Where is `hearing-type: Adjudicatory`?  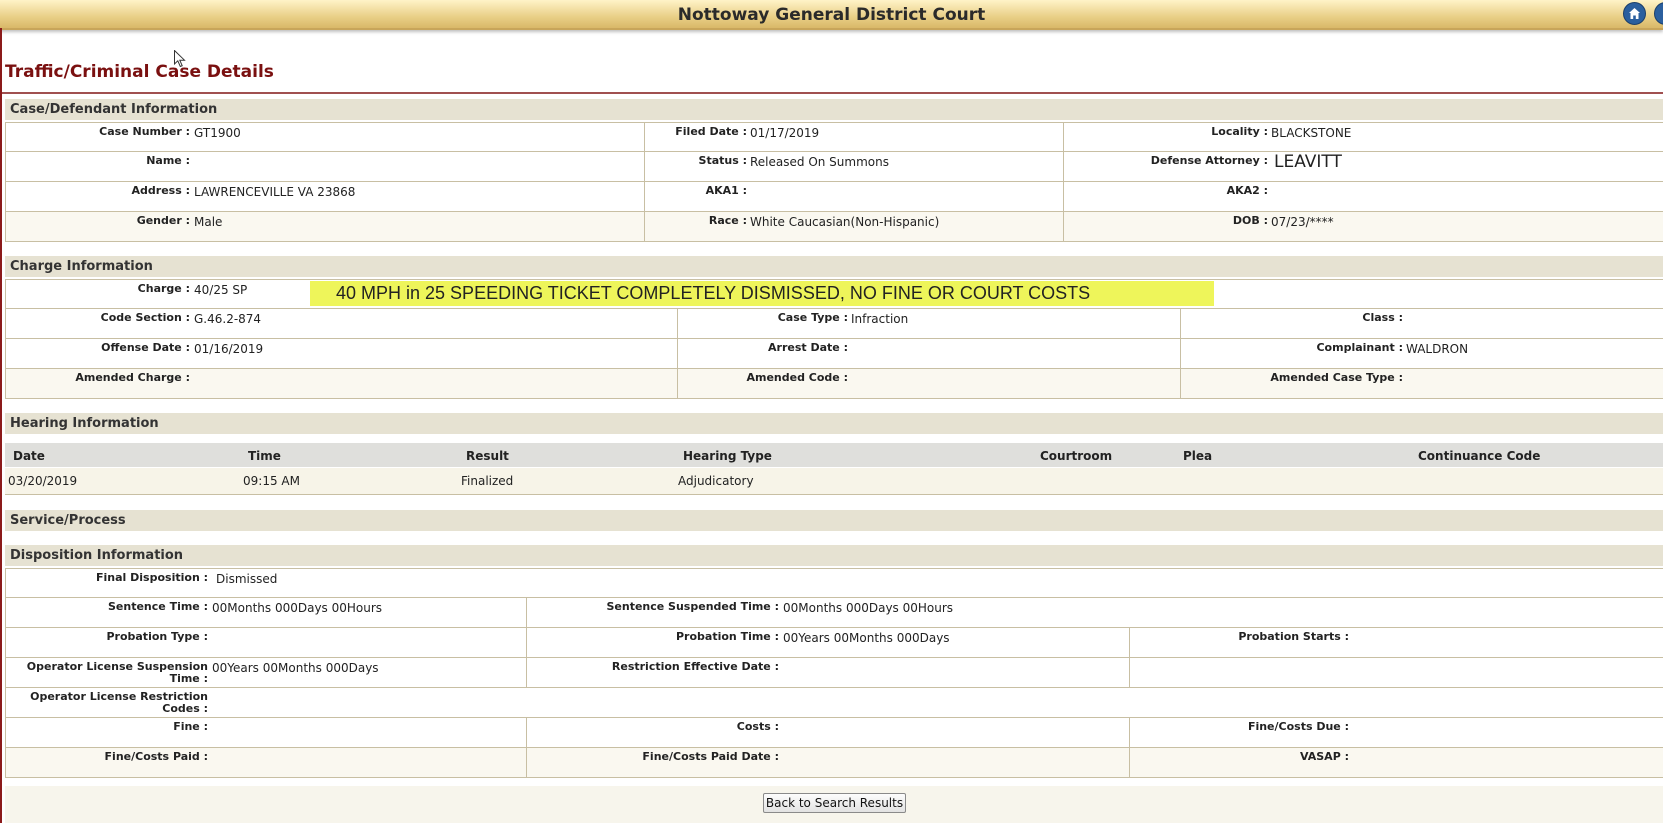
hearing-type: Adjudicatory is located at coordinates (716, 481).